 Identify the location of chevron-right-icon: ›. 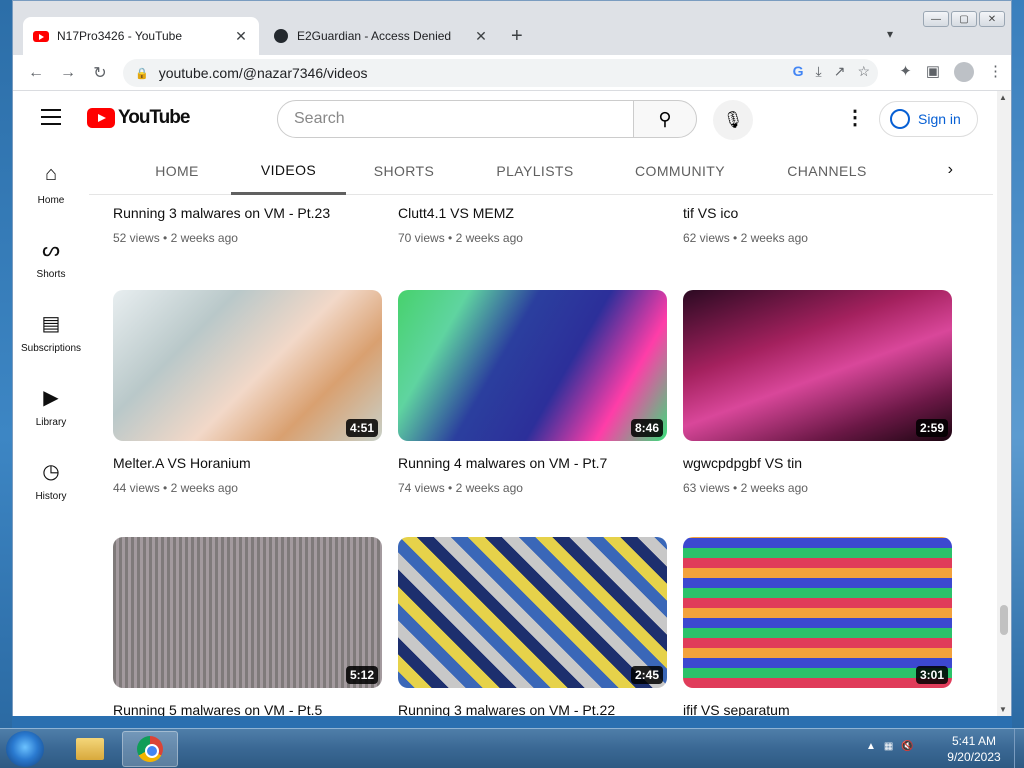
(950, 170).